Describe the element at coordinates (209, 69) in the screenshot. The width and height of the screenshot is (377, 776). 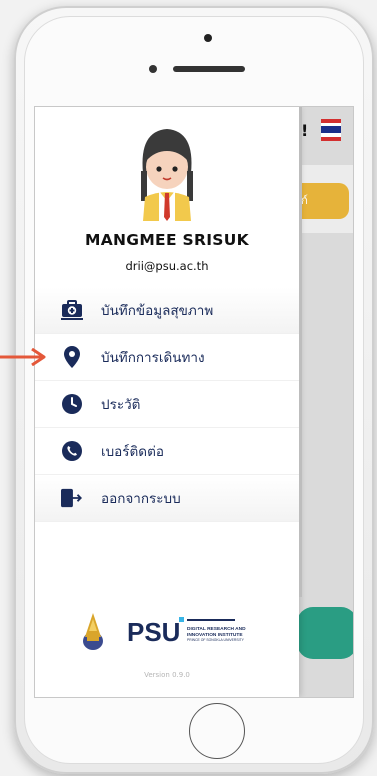
I see `earpiece-speaker` at that location.